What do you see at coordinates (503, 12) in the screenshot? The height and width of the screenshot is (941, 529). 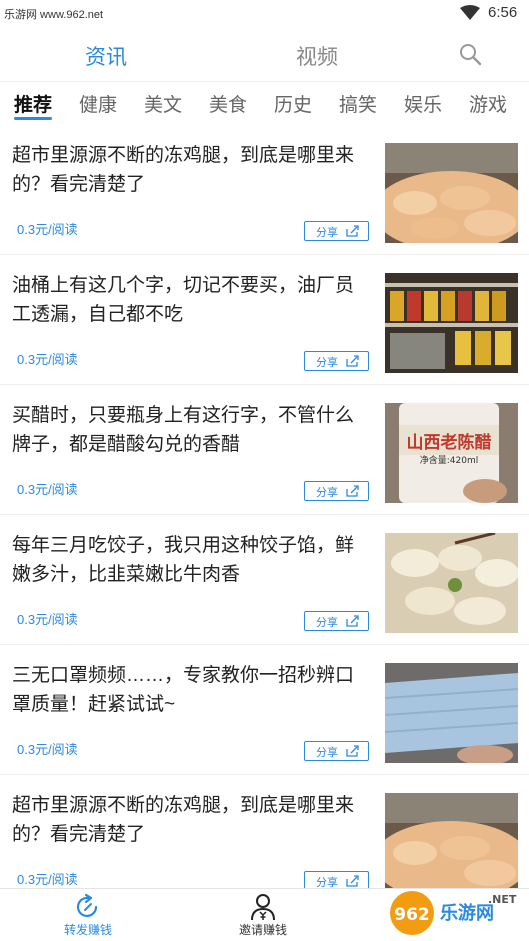 I see `clock: 6:56` at bounding box center [503, 12].